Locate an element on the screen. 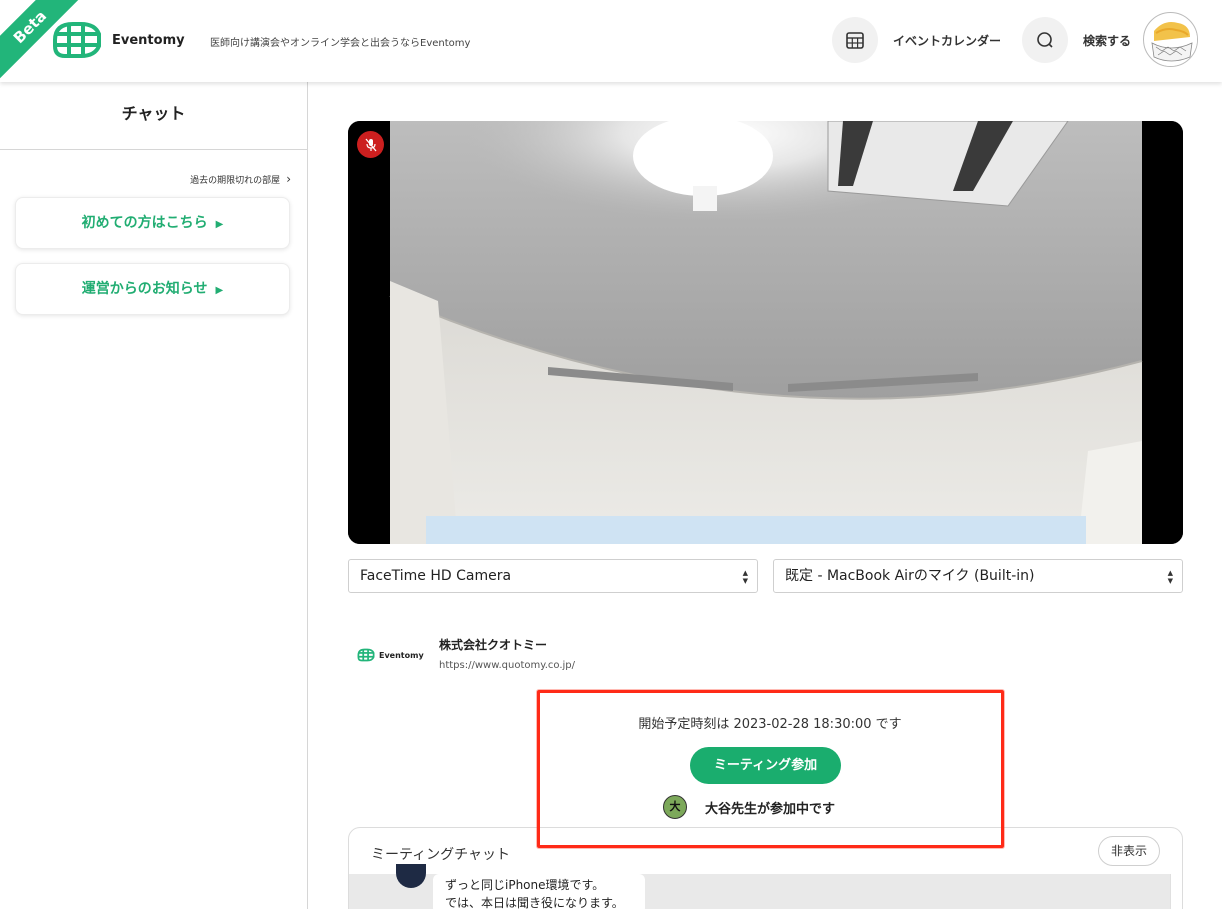  mic-muted-indicator is located at coordinates (370, 144).